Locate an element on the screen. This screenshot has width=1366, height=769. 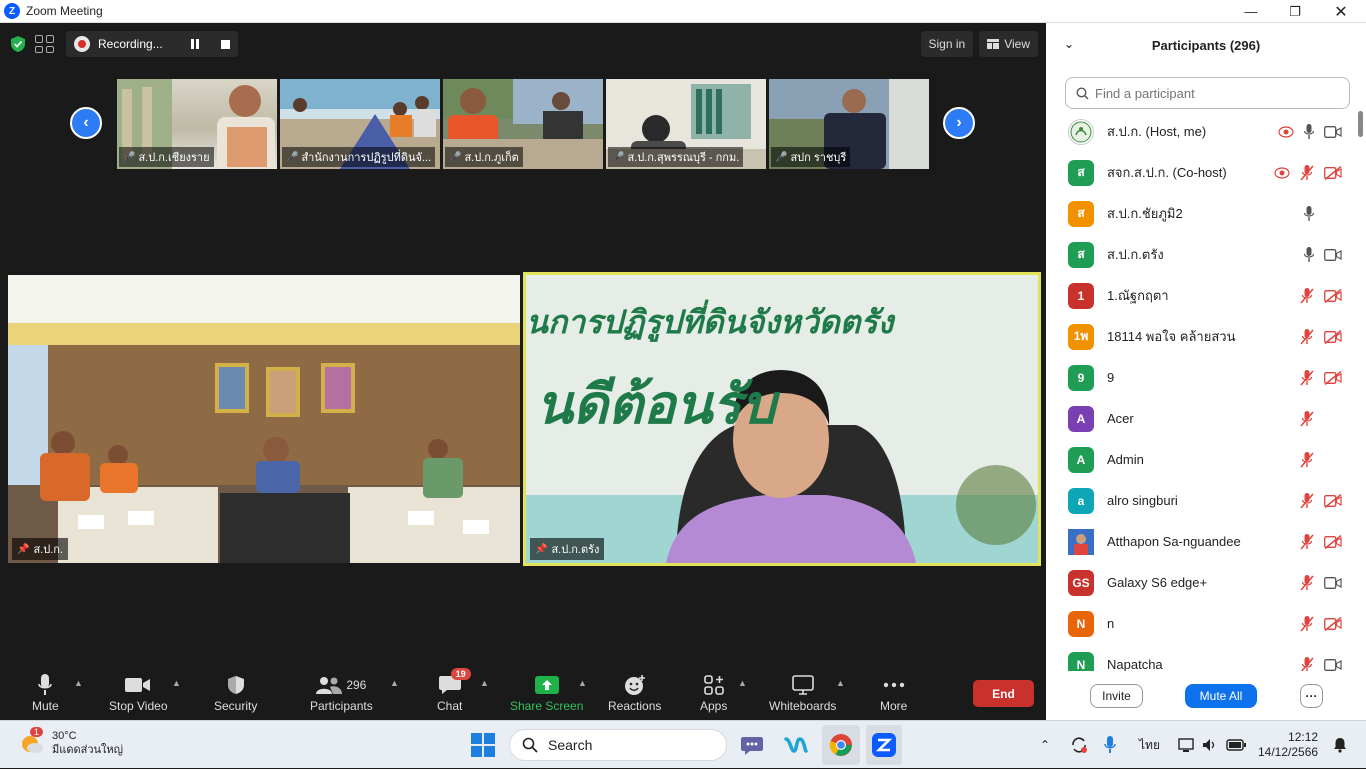
video-options-caret-icon: ▲ is located at coordinates (176, 683).